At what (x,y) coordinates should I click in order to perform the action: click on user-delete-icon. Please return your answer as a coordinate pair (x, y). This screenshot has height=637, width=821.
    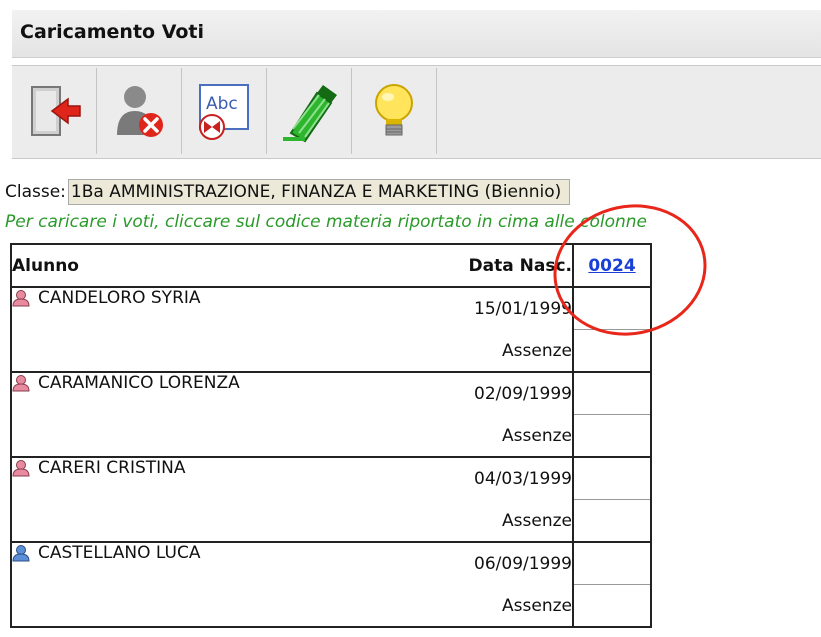
    Looking at the image, I should click on (140, 111).